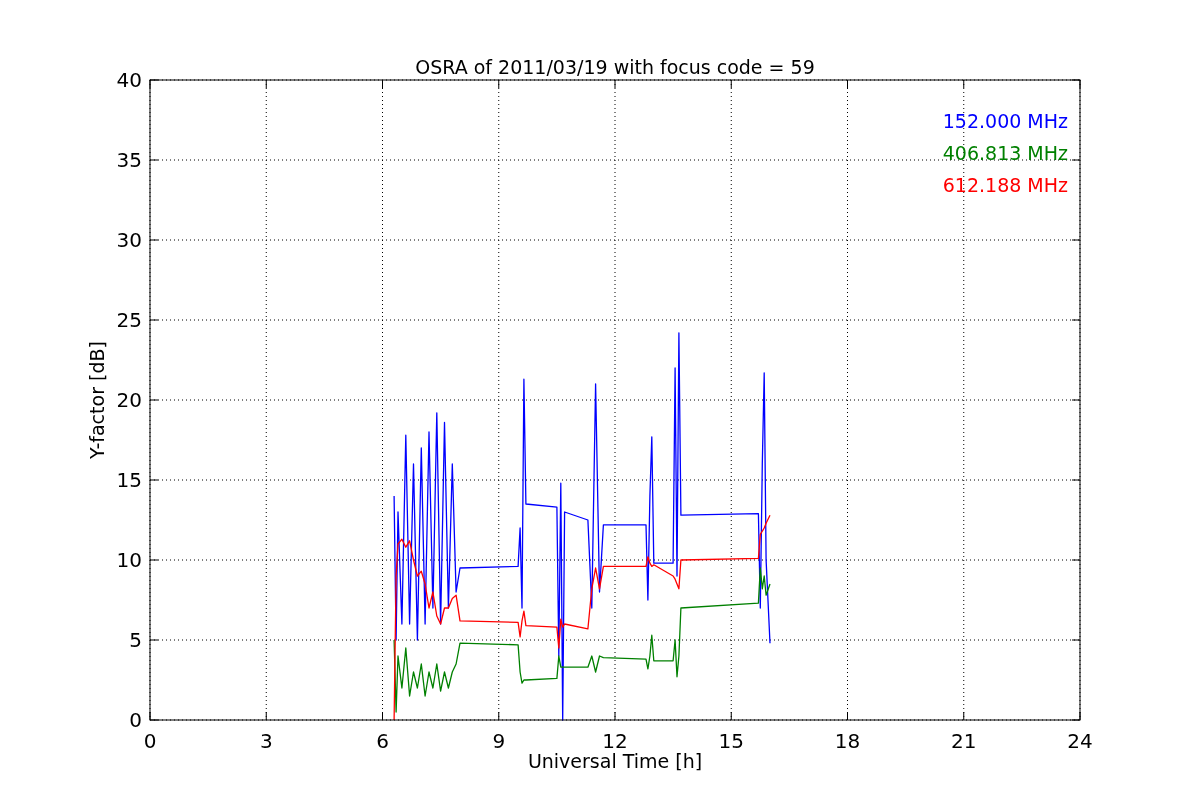  I want to click on y-axis-label: Y-factor [dB], so click(97, 400).